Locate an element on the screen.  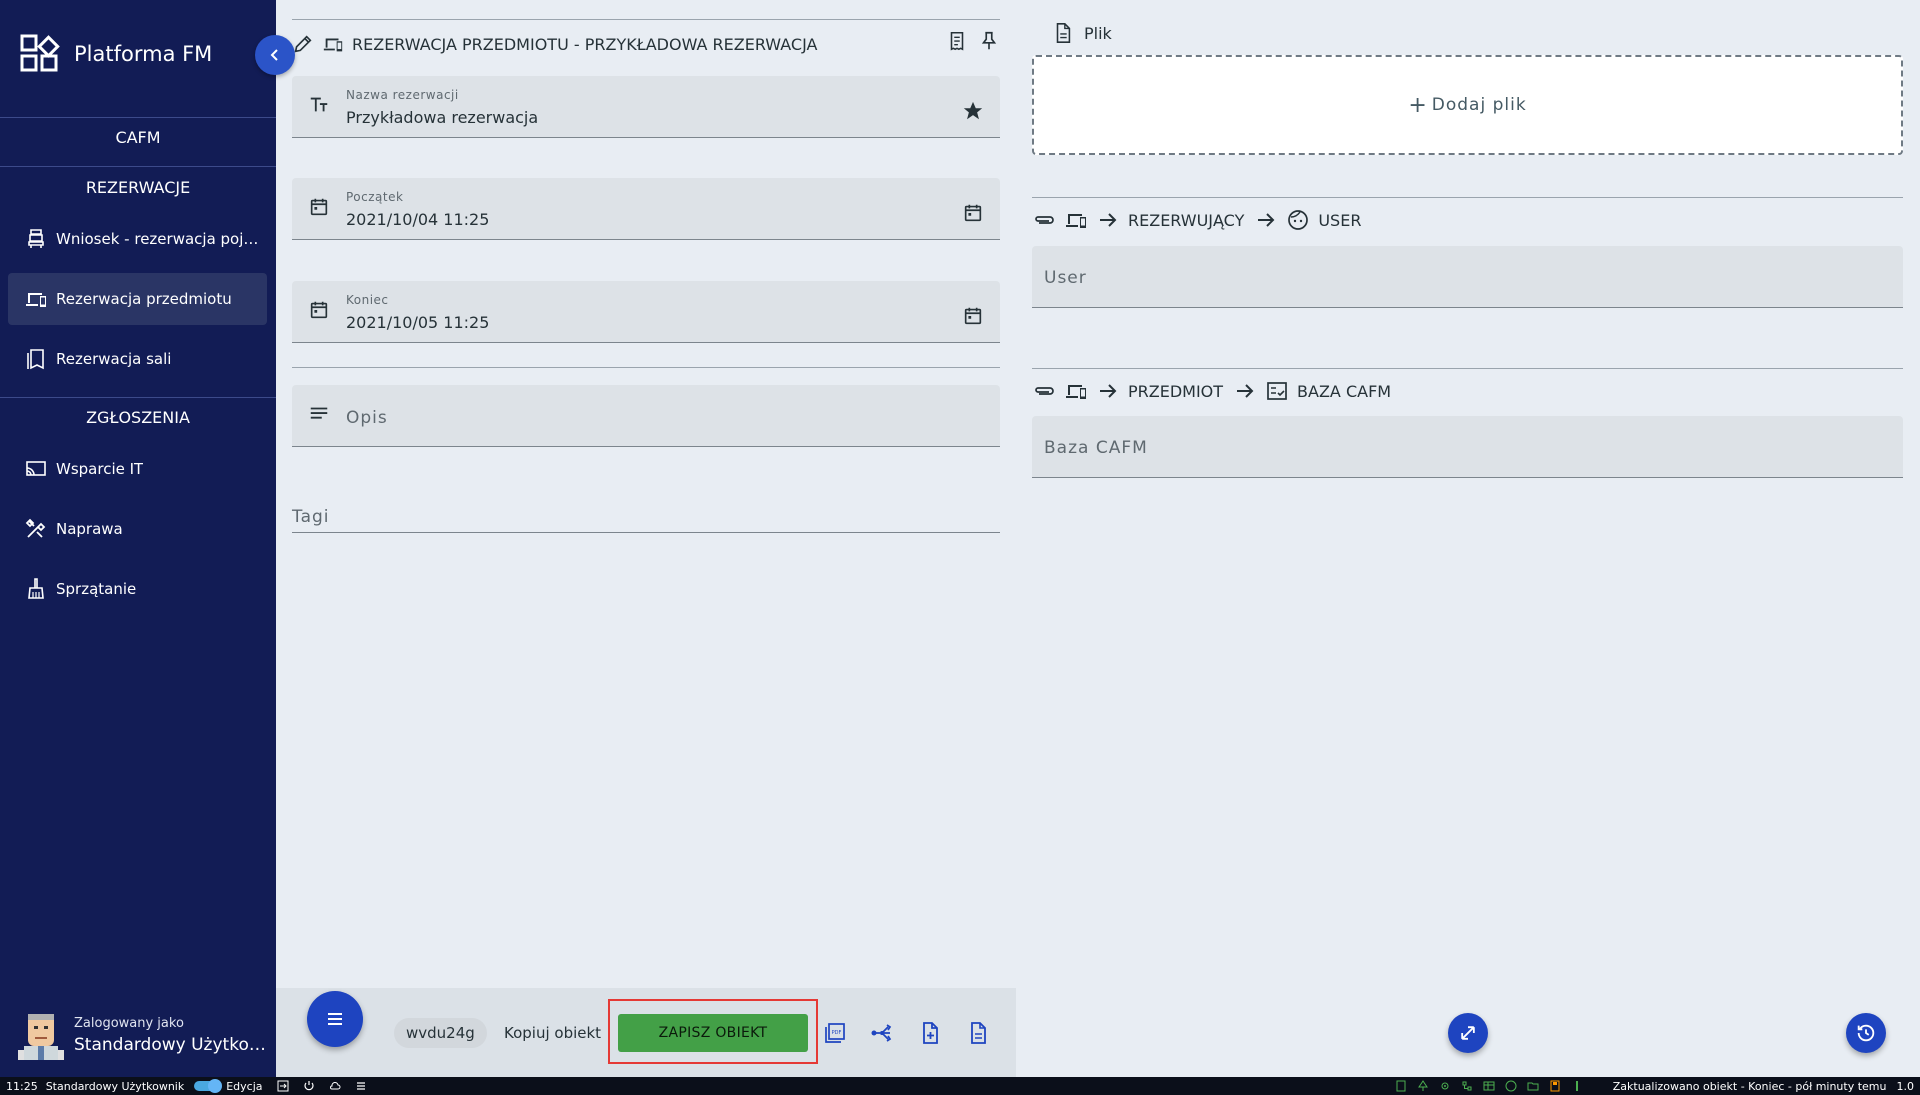
sidebar-item-room-reservation: Rezerwacja sali is located at coordinates (137, 359).